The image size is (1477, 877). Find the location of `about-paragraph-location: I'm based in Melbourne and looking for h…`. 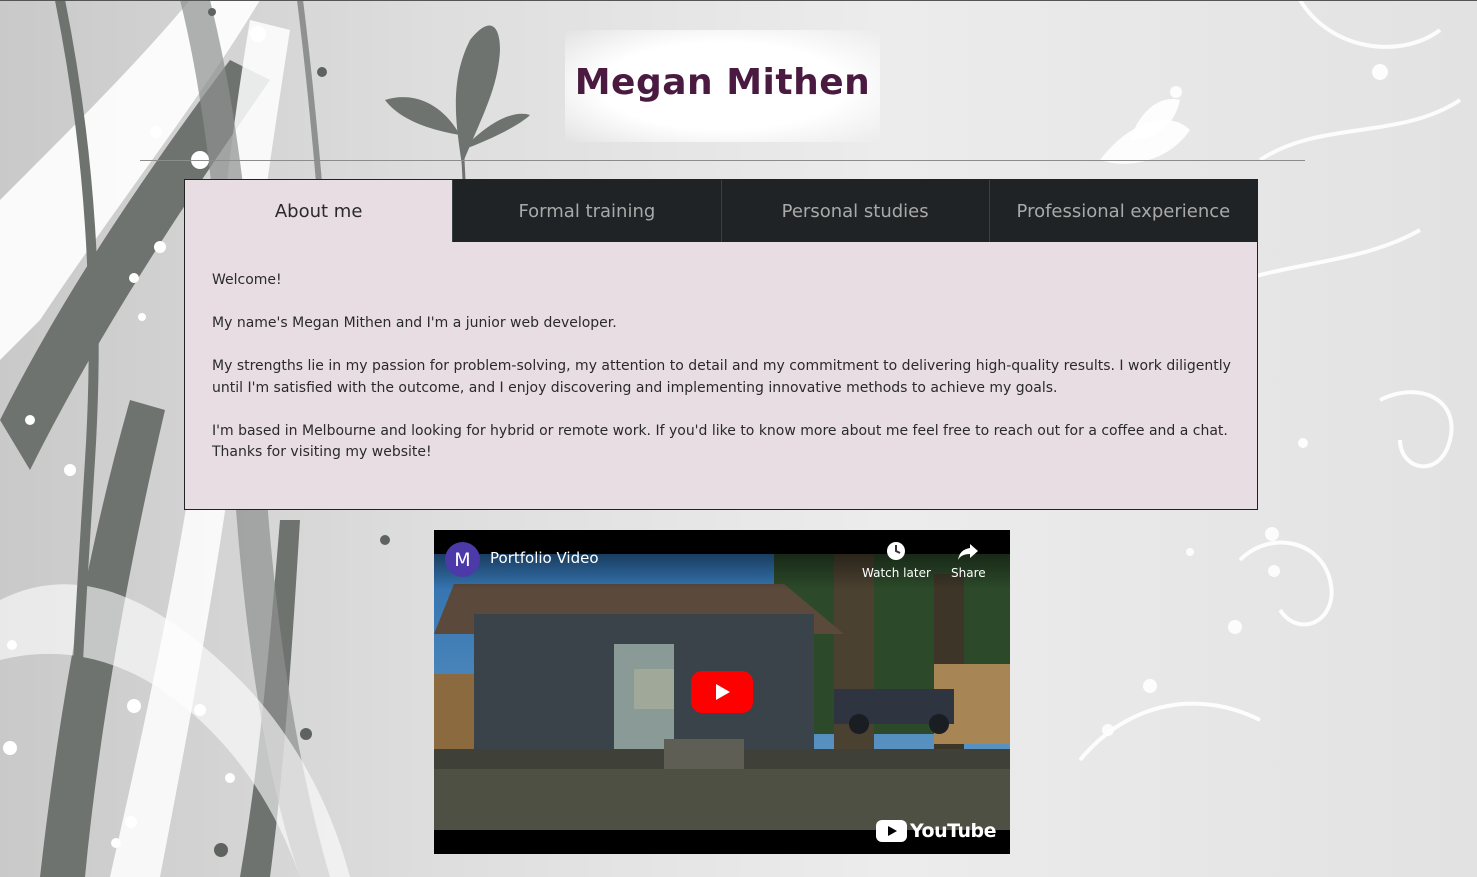

about-paragraph-location: I'm based in Melbourne and looking for h… is located at coordinates (720, 441).